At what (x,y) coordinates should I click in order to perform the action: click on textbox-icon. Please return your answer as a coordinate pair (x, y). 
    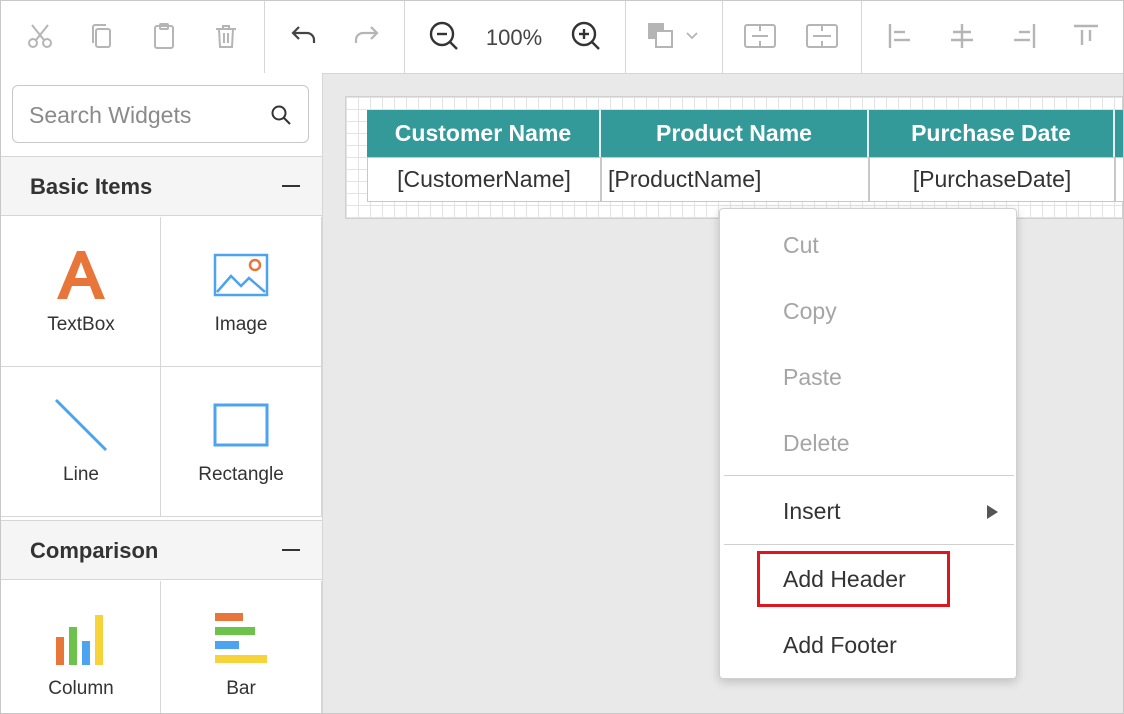
    Looking at the image, I should click on (81, 275).